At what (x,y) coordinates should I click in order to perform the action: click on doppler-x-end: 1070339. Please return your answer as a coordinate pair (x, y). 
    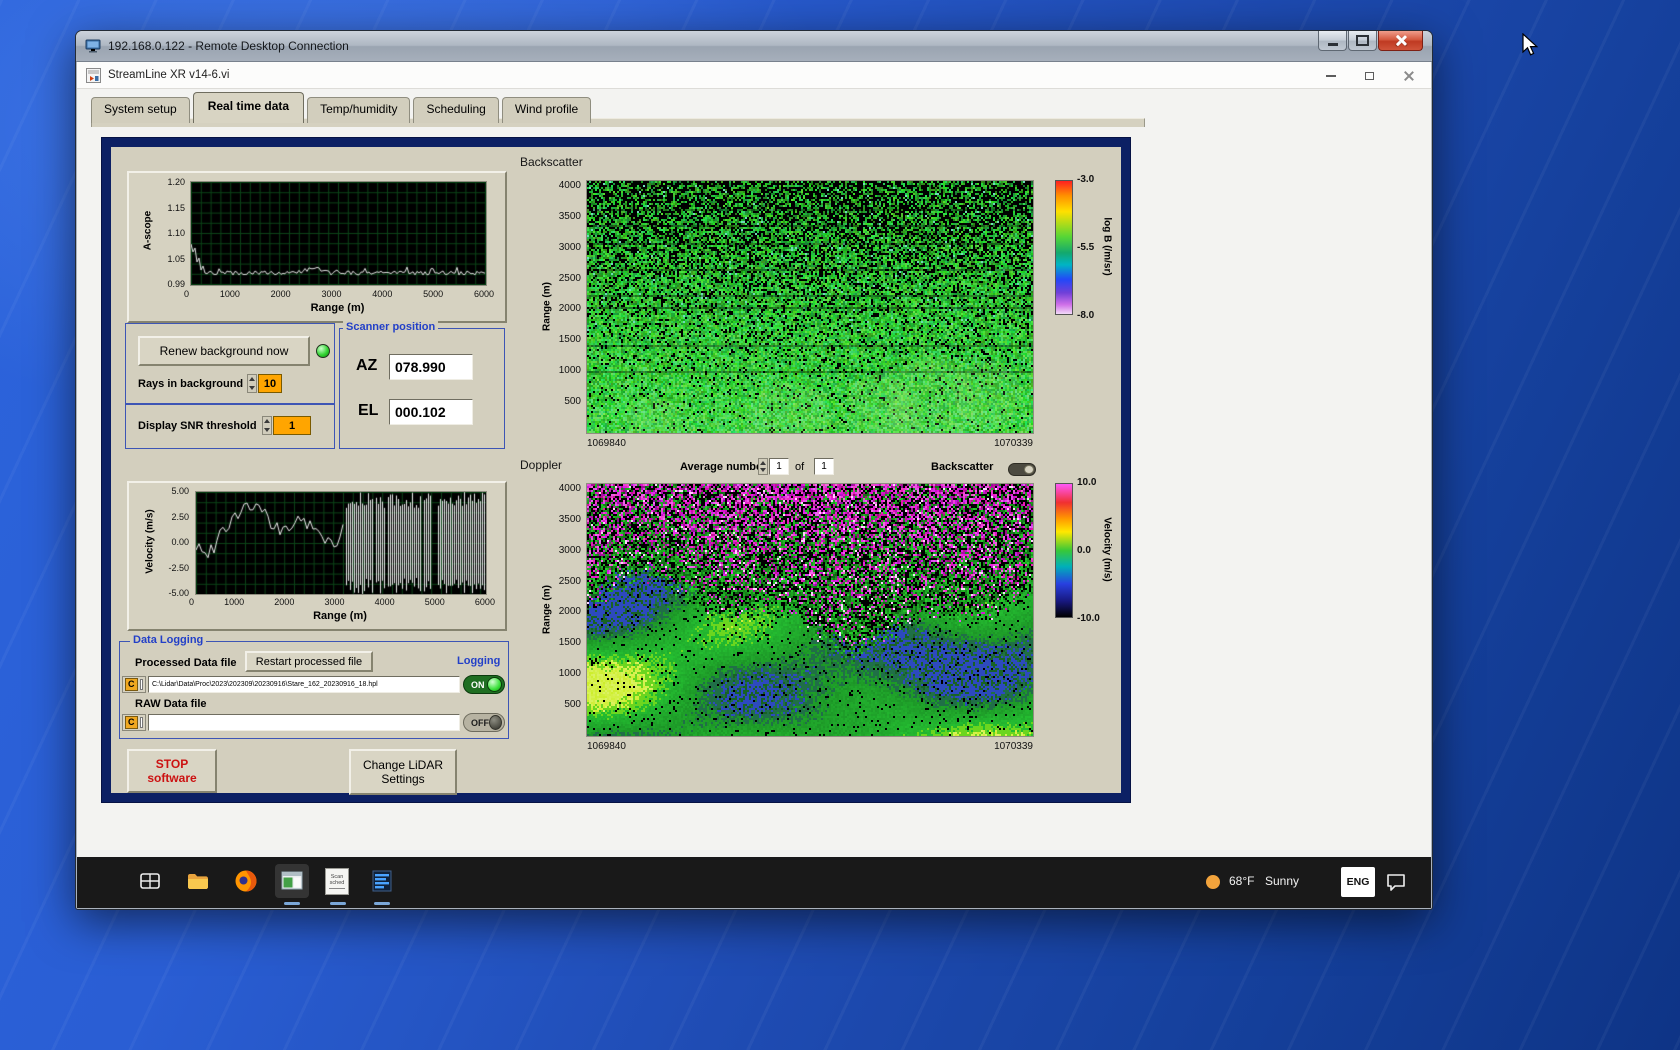
    Looking at the image, I should click on (1013, 746).